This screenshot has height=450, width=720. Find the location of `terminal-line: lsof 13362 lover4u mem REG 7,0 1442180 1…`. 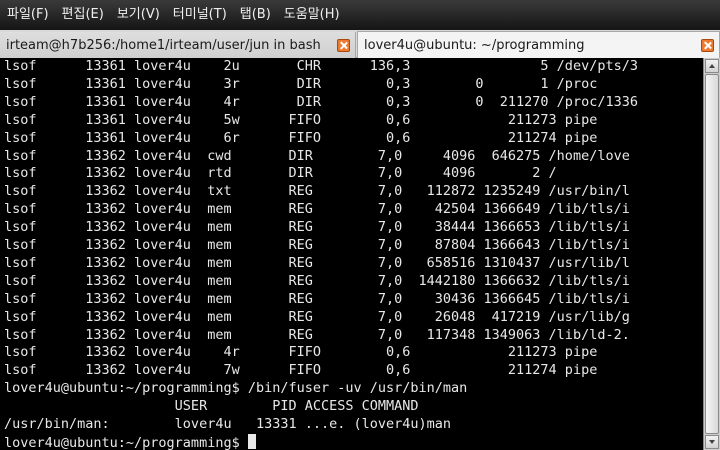

terminal-line: lsof 13362 lover4u mem REG 7,0 1442180 1… is located at coordinates (317, 280).